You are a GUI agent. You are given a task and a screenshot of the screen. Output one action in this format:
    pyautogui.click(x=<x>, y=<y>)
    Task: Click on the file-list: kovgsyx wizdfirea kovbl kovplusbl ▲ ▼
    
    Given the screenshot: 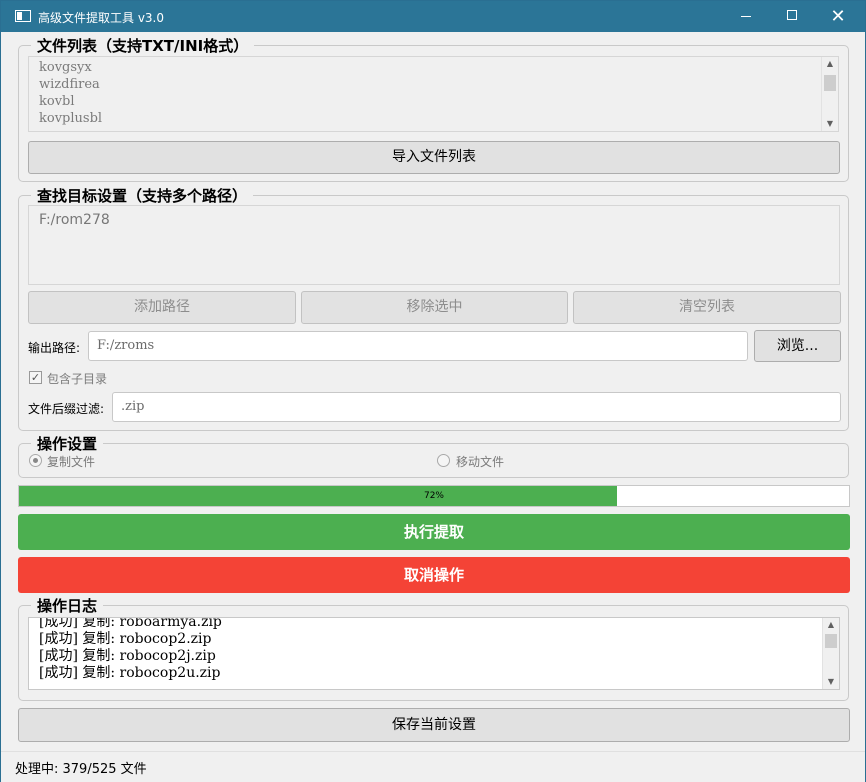 What is the action you would take?
    pyautogui.click(x=433, y=94)
    